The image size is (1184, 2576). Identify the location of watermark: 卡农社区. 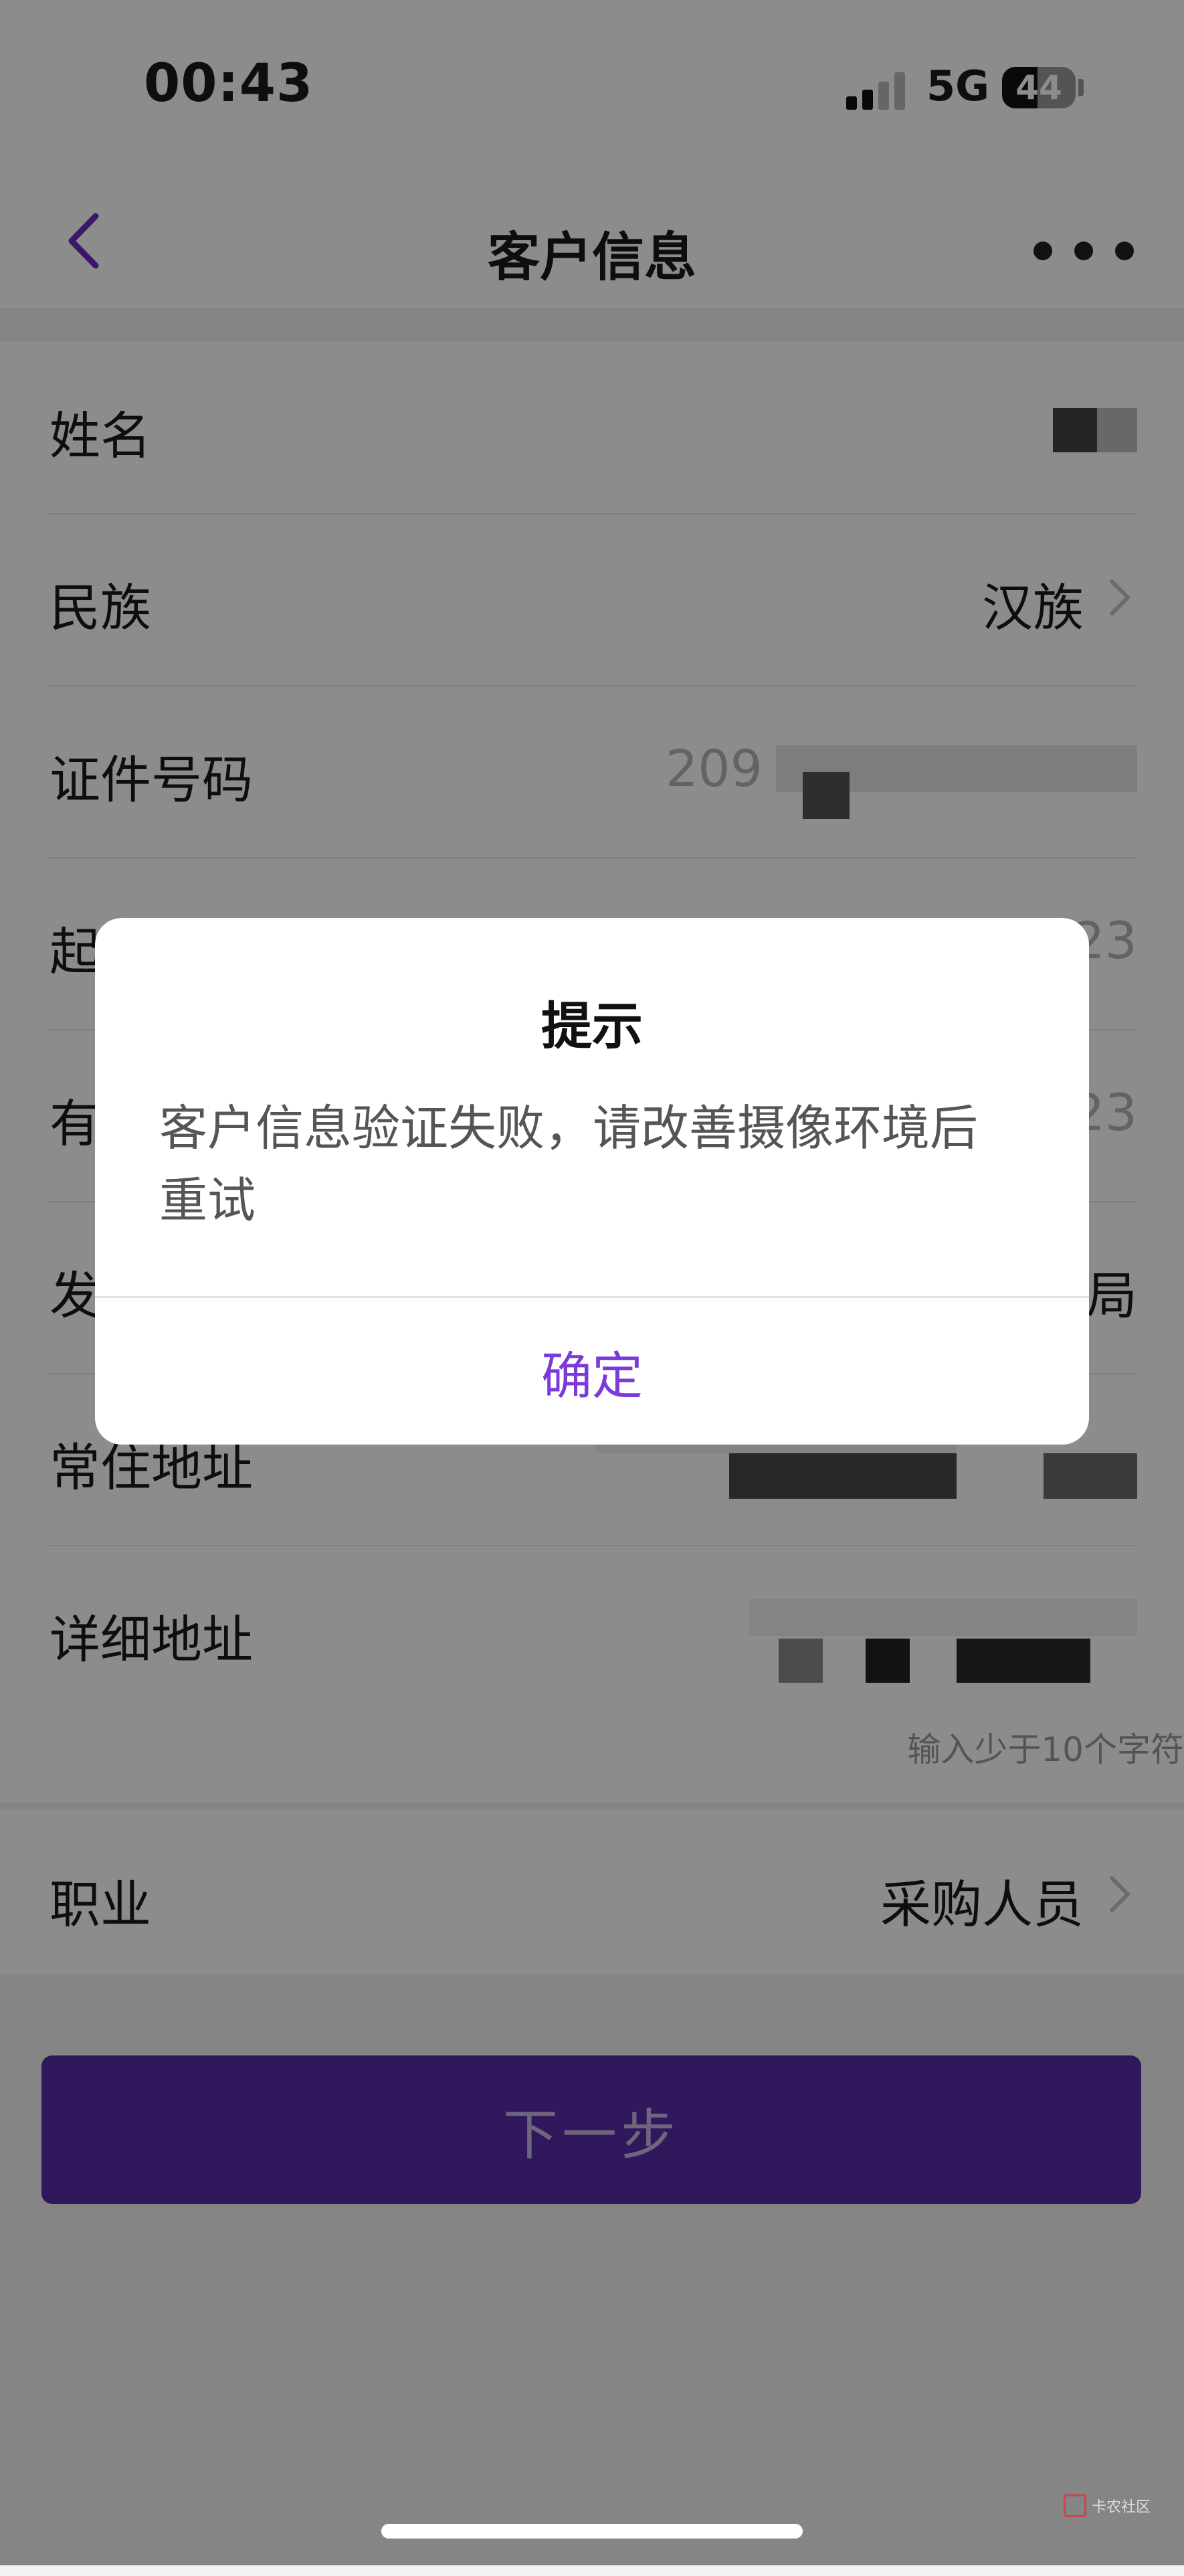
(1107, 2505).